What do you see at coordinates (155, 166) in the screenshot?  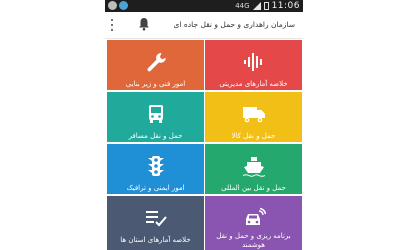 I see `traffic-light-icon` at bounding box center [155, 166].